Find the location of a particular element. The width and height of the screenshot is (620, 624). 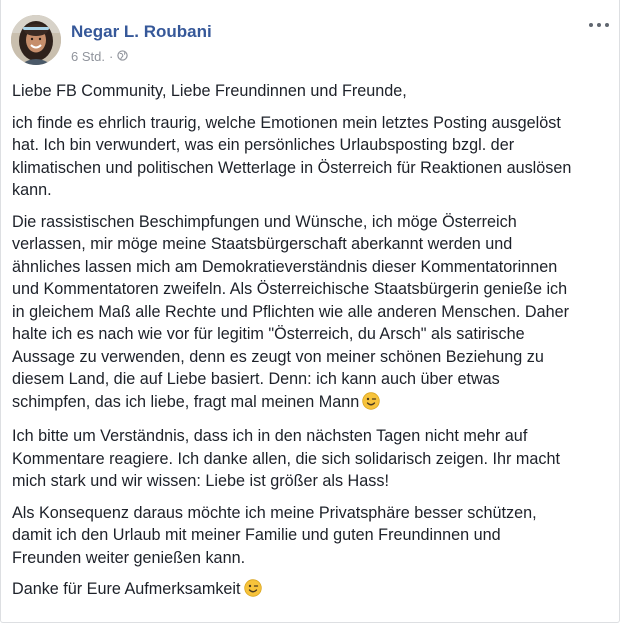

paragraph-closing-text: Danke für Eure Aufmerksamkeit is located at coordinates (126, 589).